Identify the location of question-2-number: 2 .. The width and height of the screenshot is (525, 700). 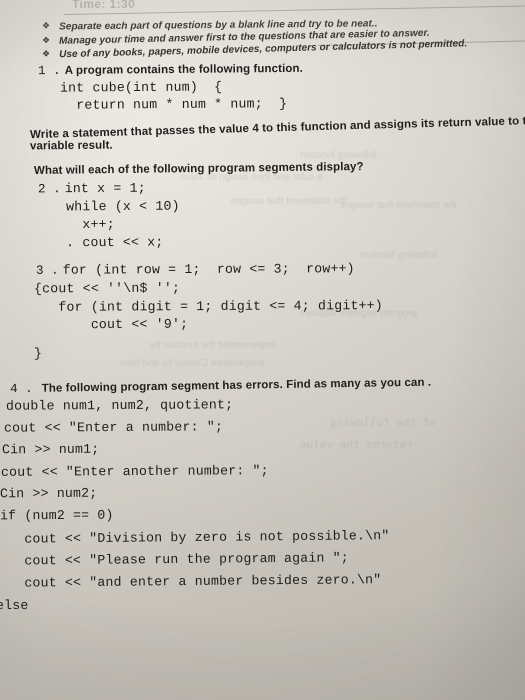
(49, 189).